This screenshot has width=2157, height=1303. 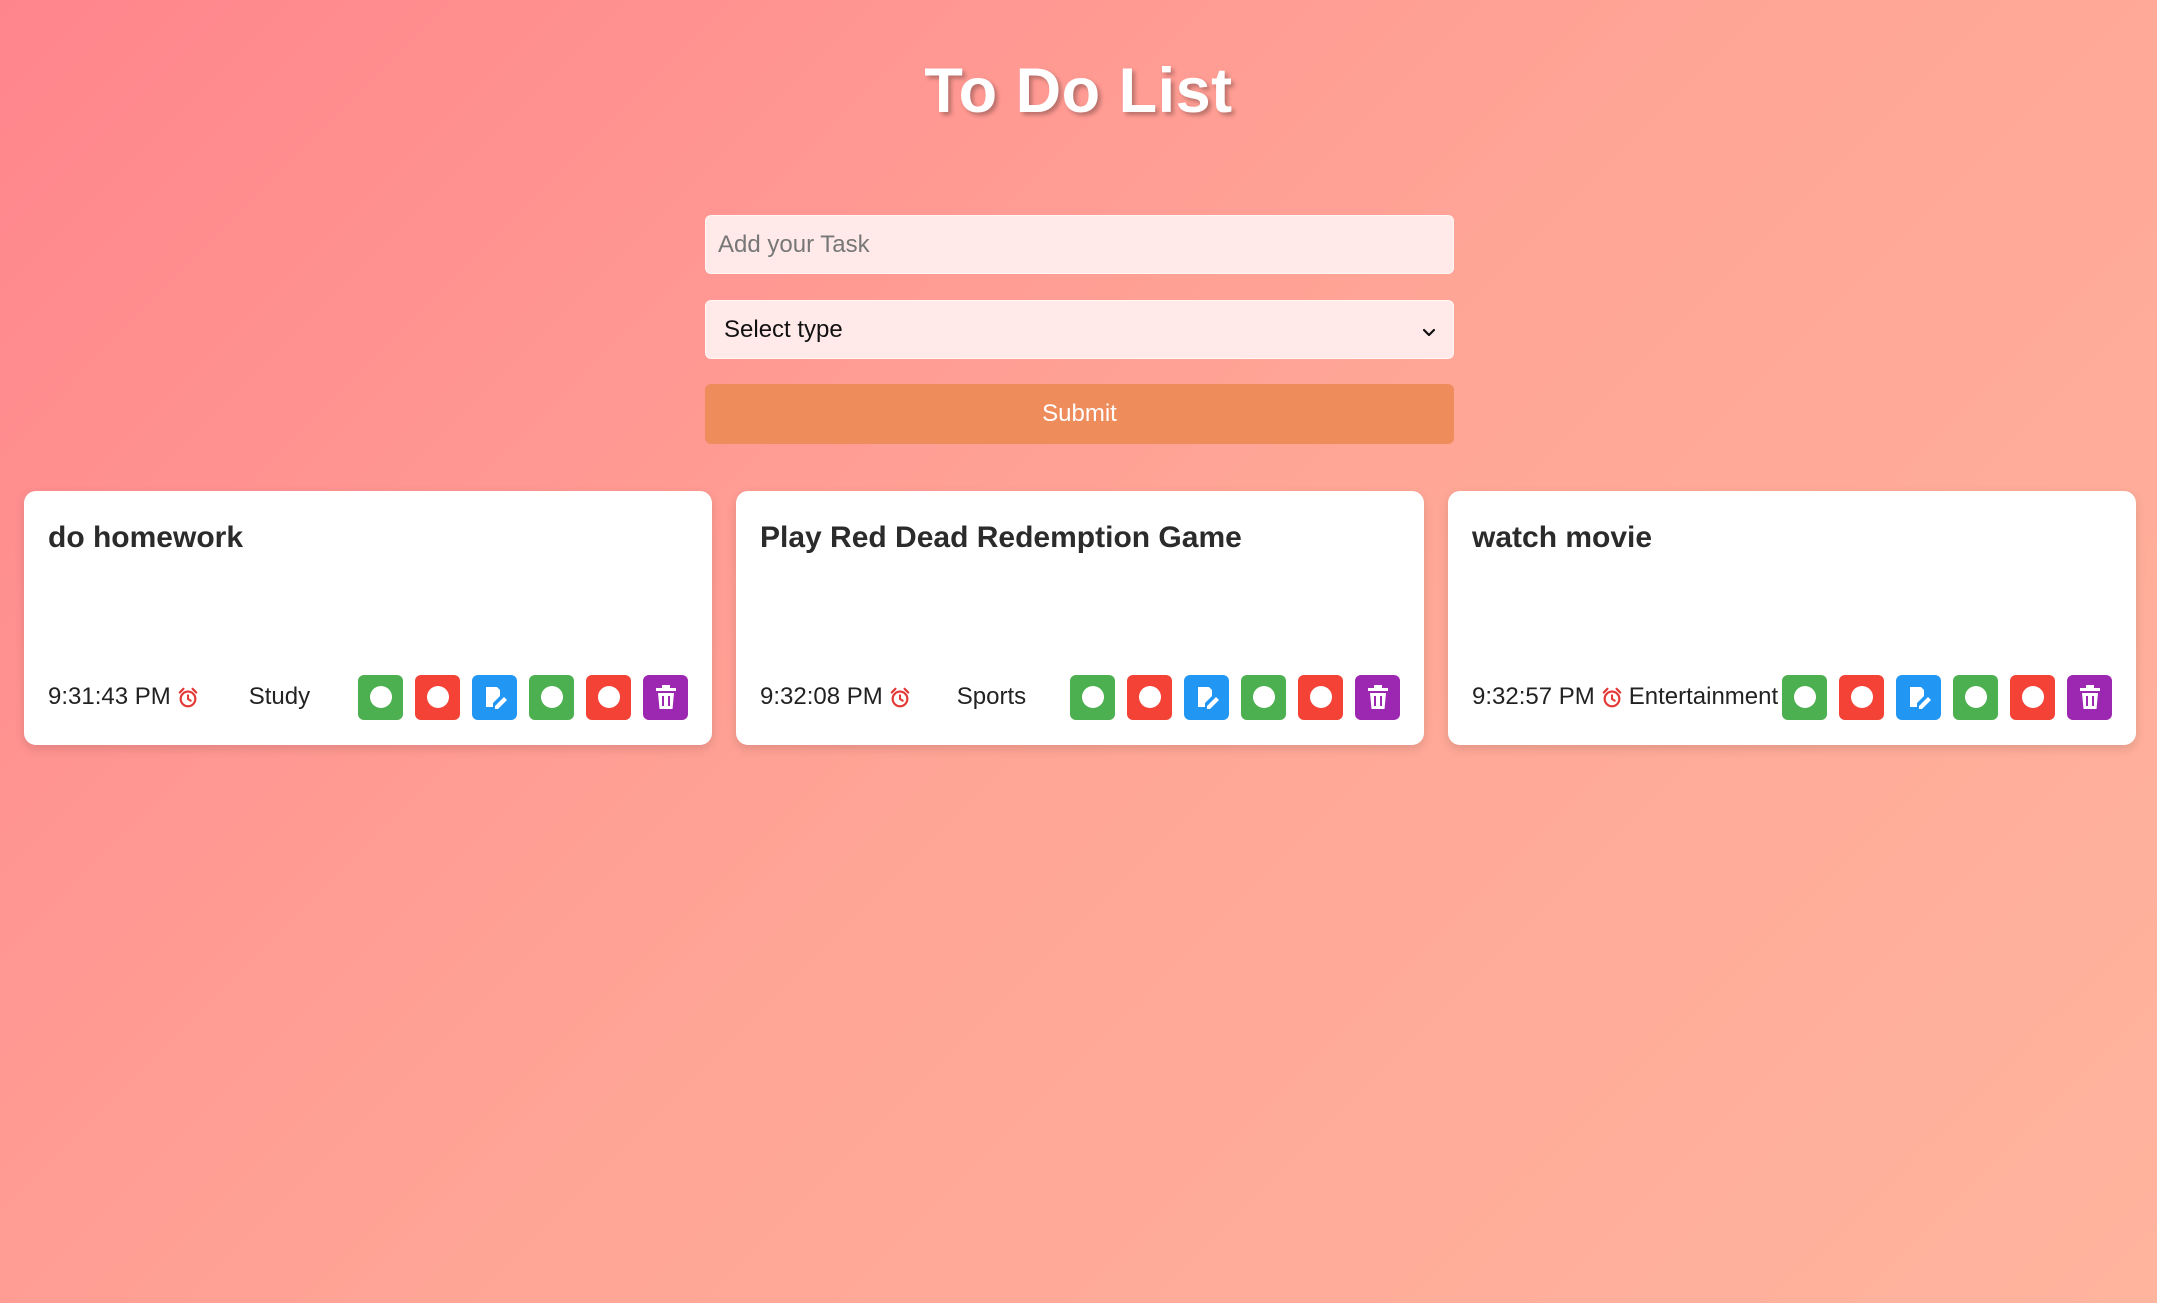 What do you see at coordinates (279, 696) in the screenshot?
I see `task-type: Study` at bounding box center [279, 696].